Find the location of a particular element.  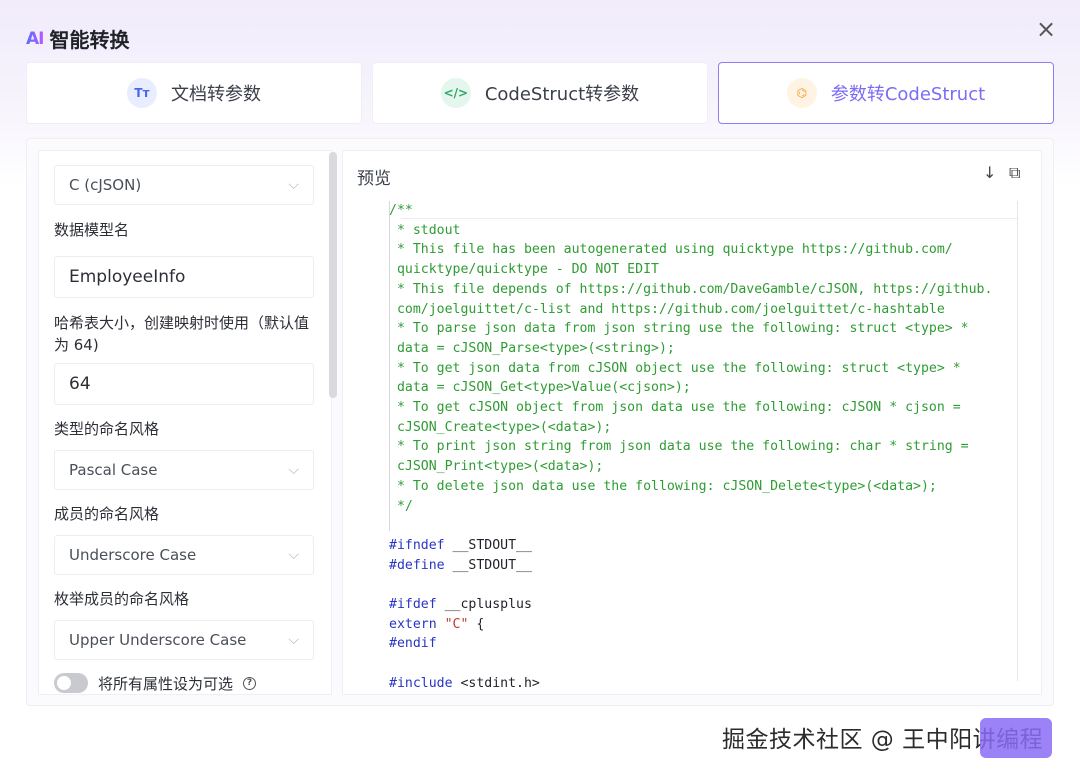

enum-naming-select: Upper Underscore Case ⌵ is located at coordinates (184, 640).